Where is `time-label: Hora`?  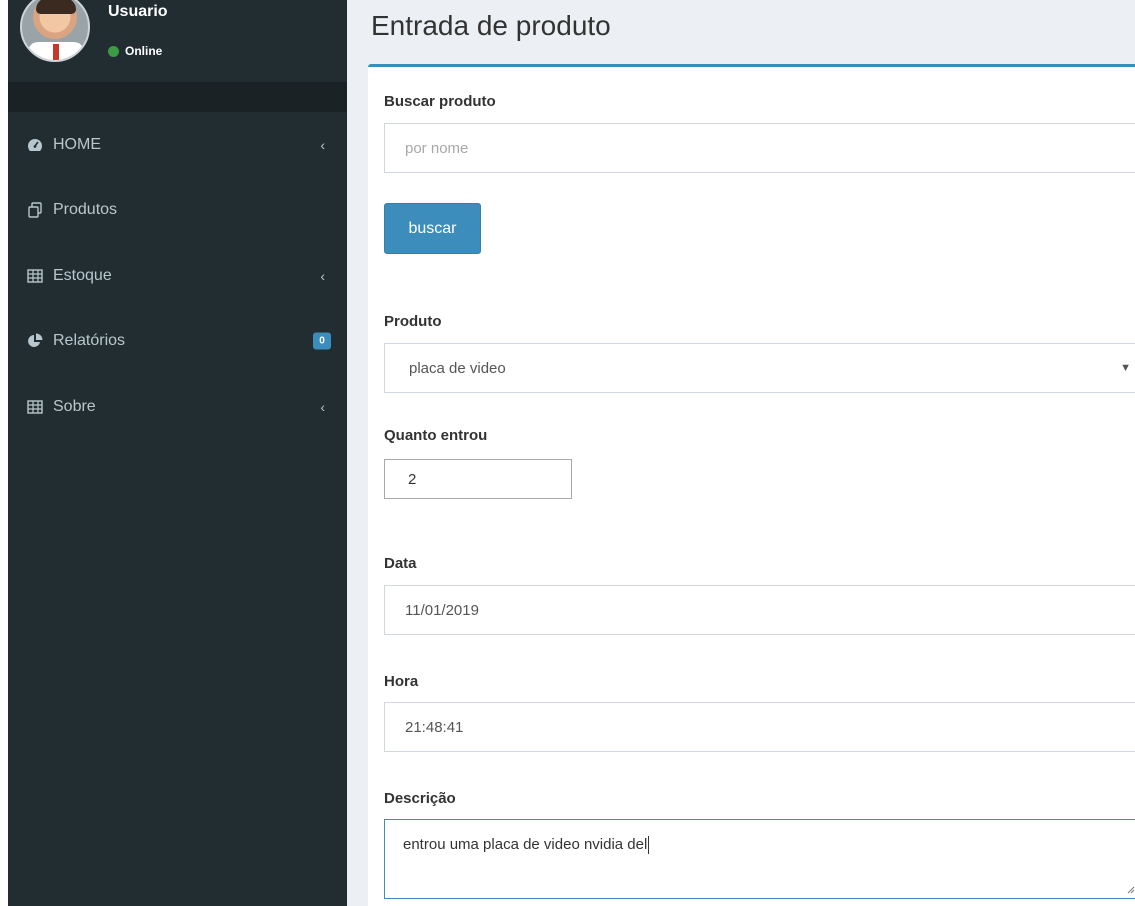 time-label: Hora is located at coordinates (401, 681).